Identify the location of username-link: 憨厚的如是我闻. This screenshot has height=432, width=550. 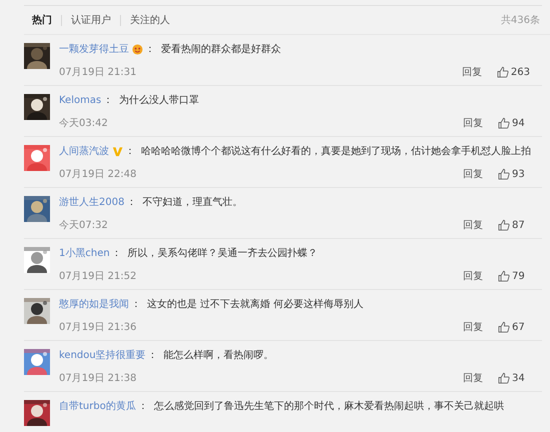
(94, 304).